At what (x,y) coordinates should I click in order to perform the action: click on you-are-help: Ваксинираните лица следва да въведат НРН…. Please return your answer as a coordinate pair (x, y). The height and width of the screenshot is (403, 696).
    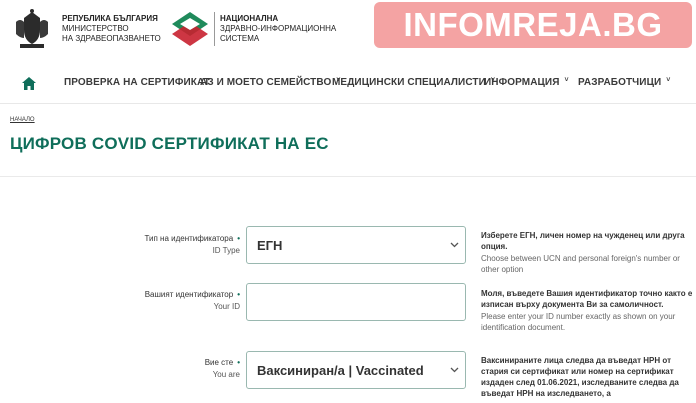
    Looking at the image, I should click on (587, 377).